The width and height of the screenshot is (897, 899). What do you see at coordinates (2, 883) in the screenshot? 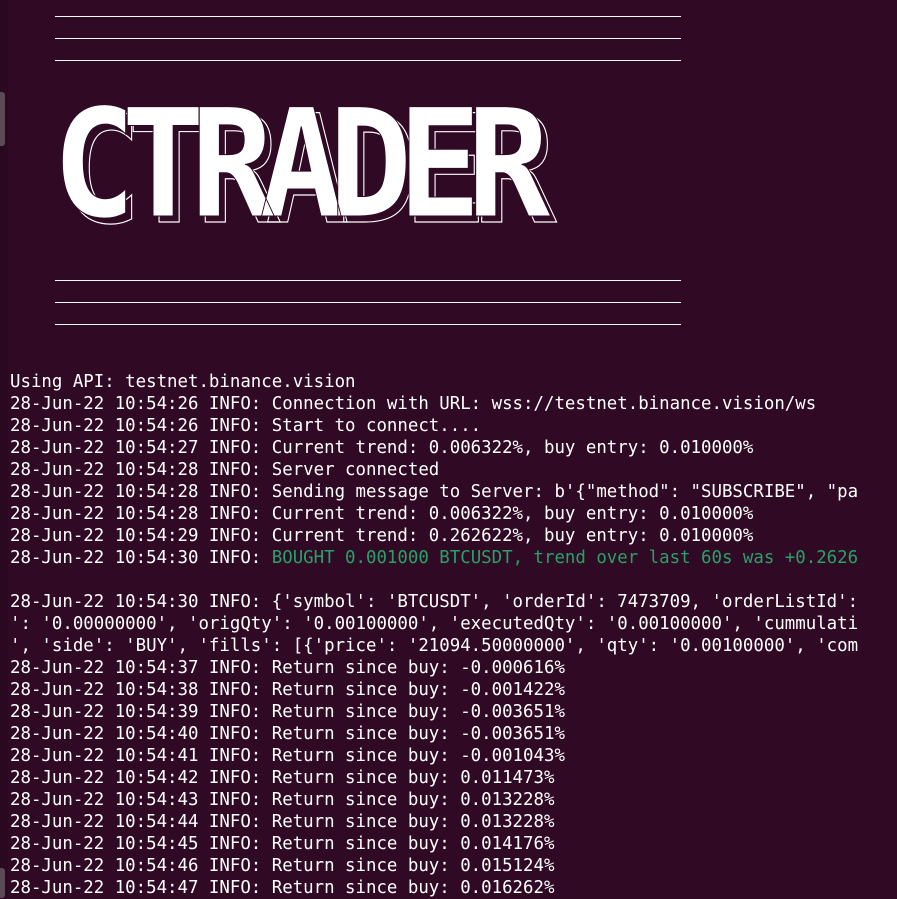
I see `dock-handle-bottom` at bounding box center [2, 883].